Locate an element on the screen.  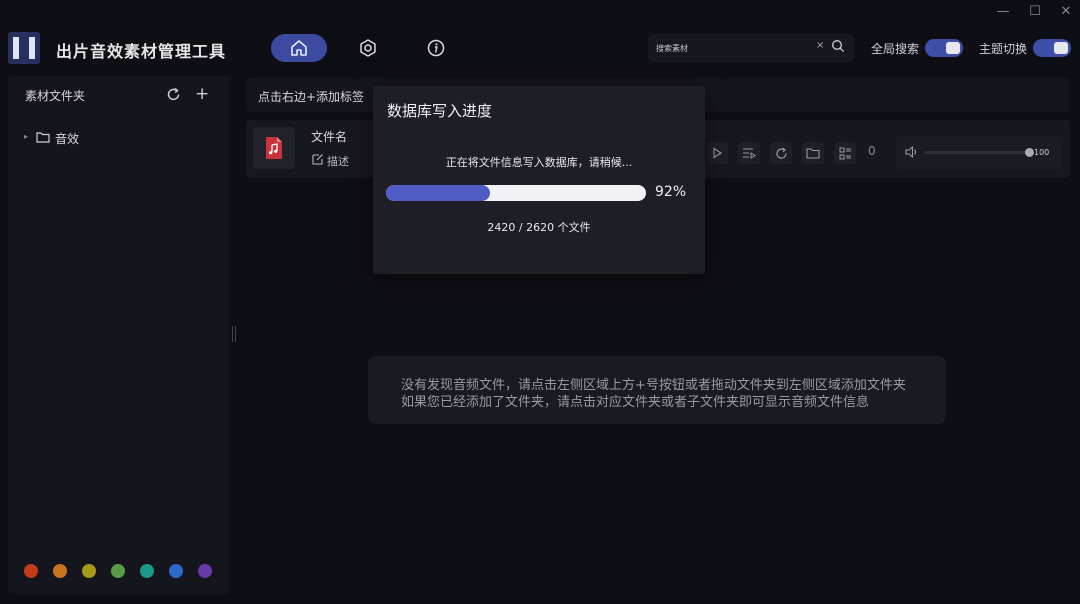
list-detail-icon is located at coordinates (845, 153).